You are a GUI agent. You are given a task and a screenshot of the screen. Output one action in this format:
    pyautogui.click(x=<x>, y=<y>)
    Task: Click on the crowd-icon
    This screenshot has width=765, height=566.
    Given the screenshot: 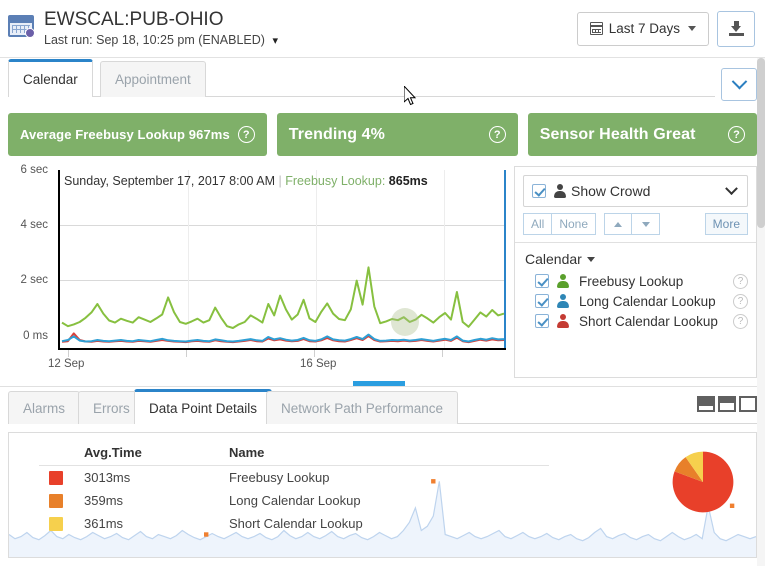 What is the action you would take?
    pyautogui.click(x=559, y=191)
    